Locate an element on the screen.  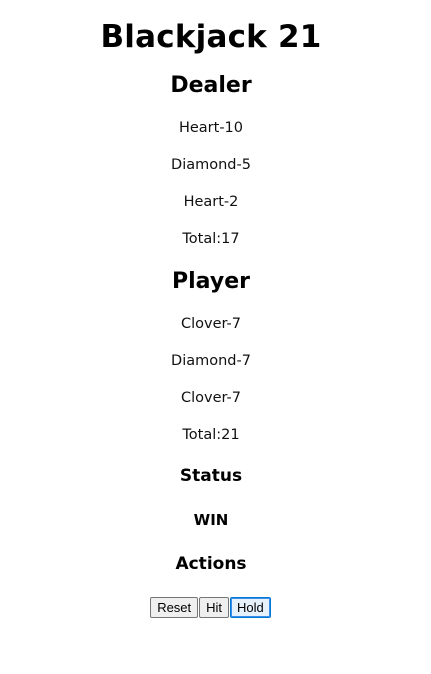
reset-button: Reset is located at coordinates (174, 607).